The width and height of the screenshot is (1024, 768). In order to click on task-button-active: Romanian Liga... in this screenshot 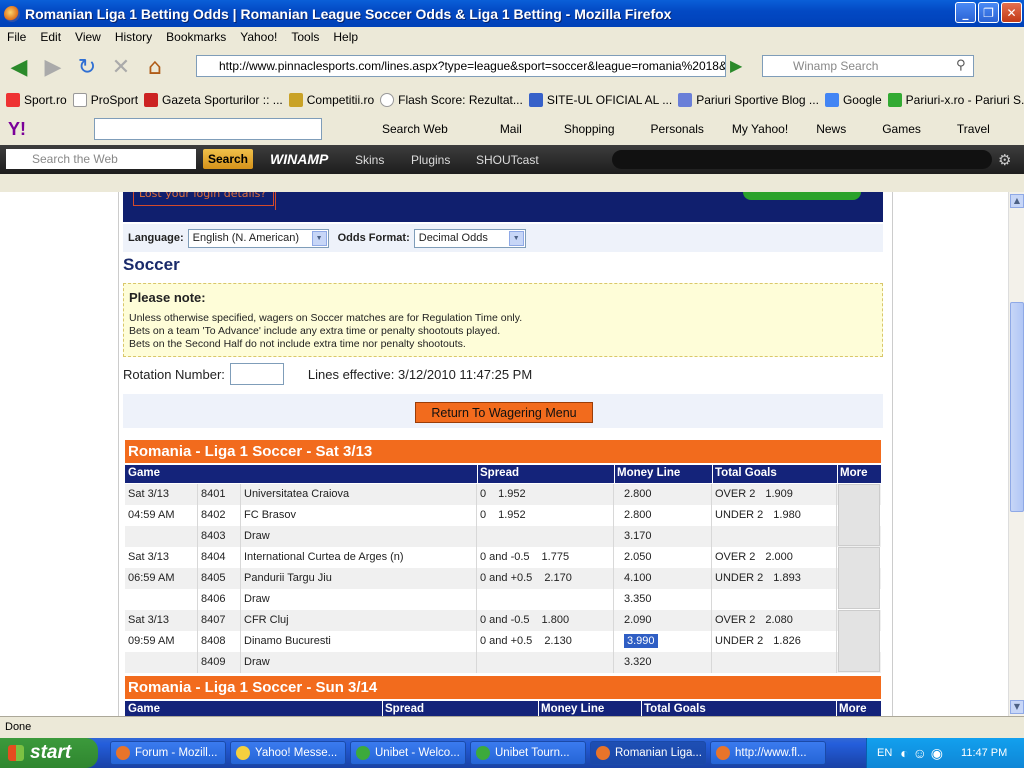, I will do `click(648, 753)`.